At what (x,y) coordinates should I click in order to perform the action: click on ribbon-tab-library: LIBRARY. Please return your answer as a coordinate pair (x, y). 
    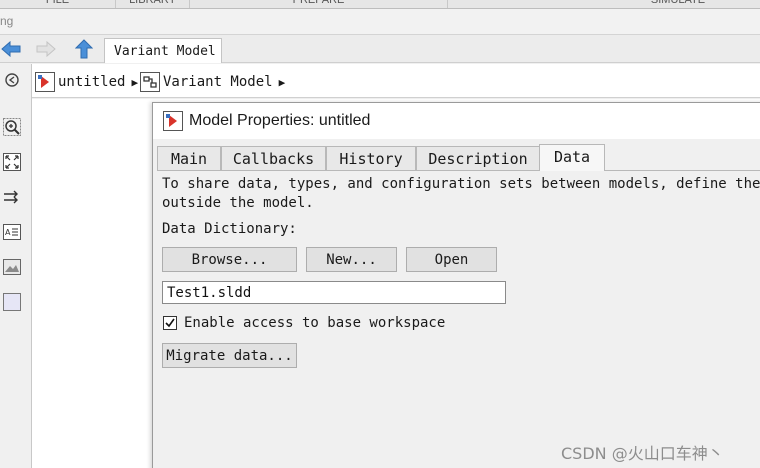
    Looking at the image, I should click on (153, 4).